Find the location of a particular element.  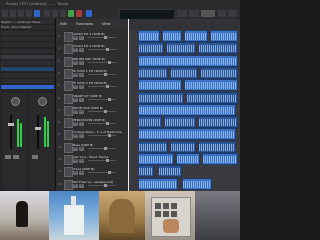

stop-button is located at coordinates (63, 13).